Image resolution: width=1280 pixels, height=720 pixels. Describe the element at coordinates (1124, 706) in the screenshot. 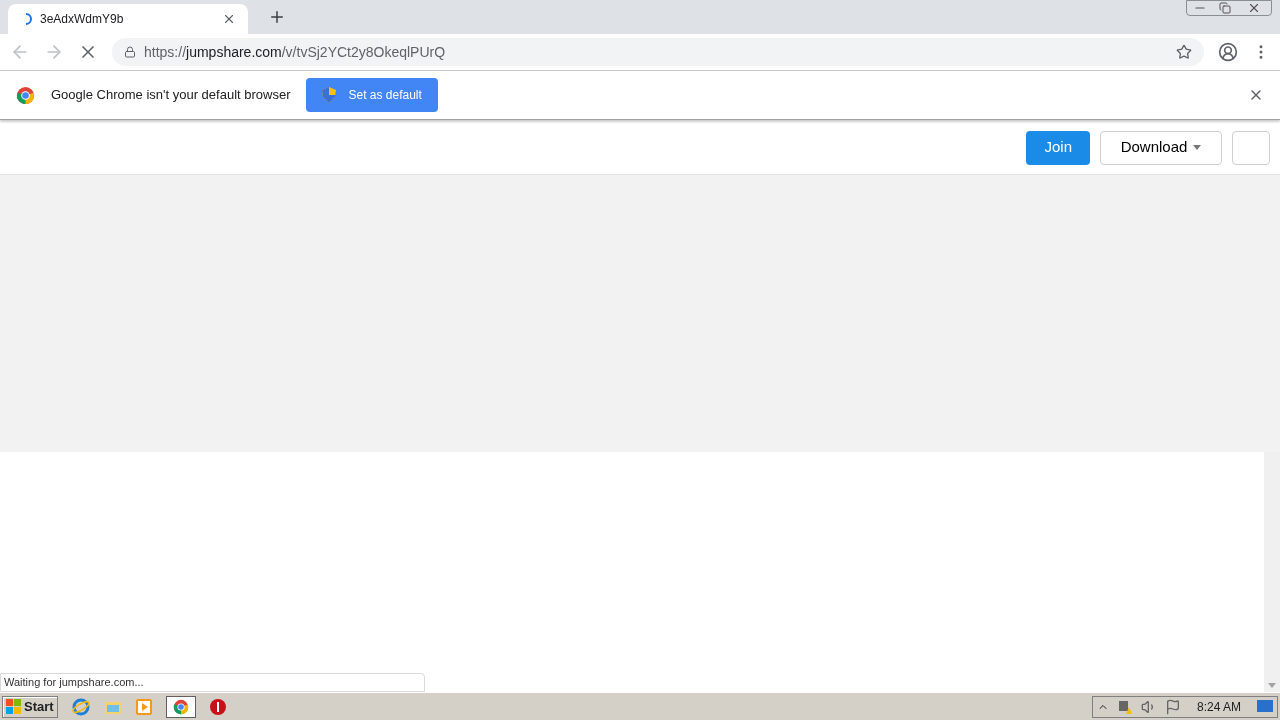

I see `network-warning-icon` at that location.